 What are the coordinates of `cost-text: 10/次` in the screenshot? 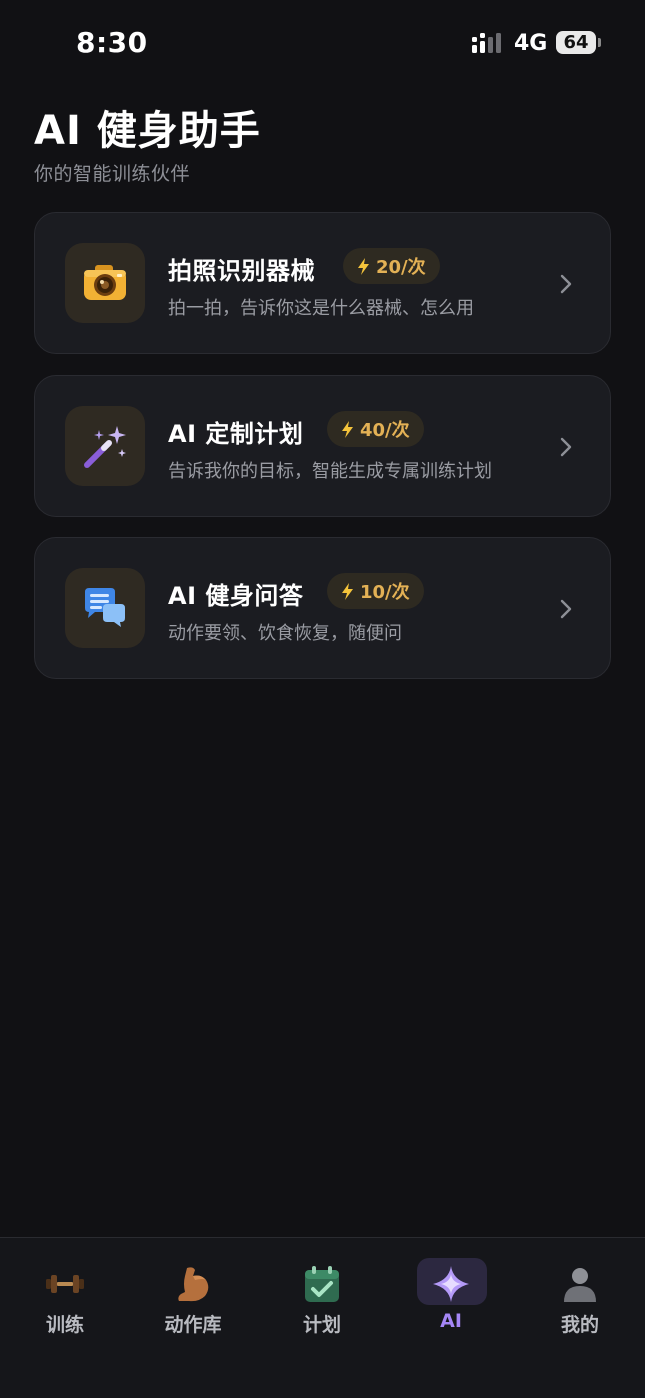 It's located at (385, 592).